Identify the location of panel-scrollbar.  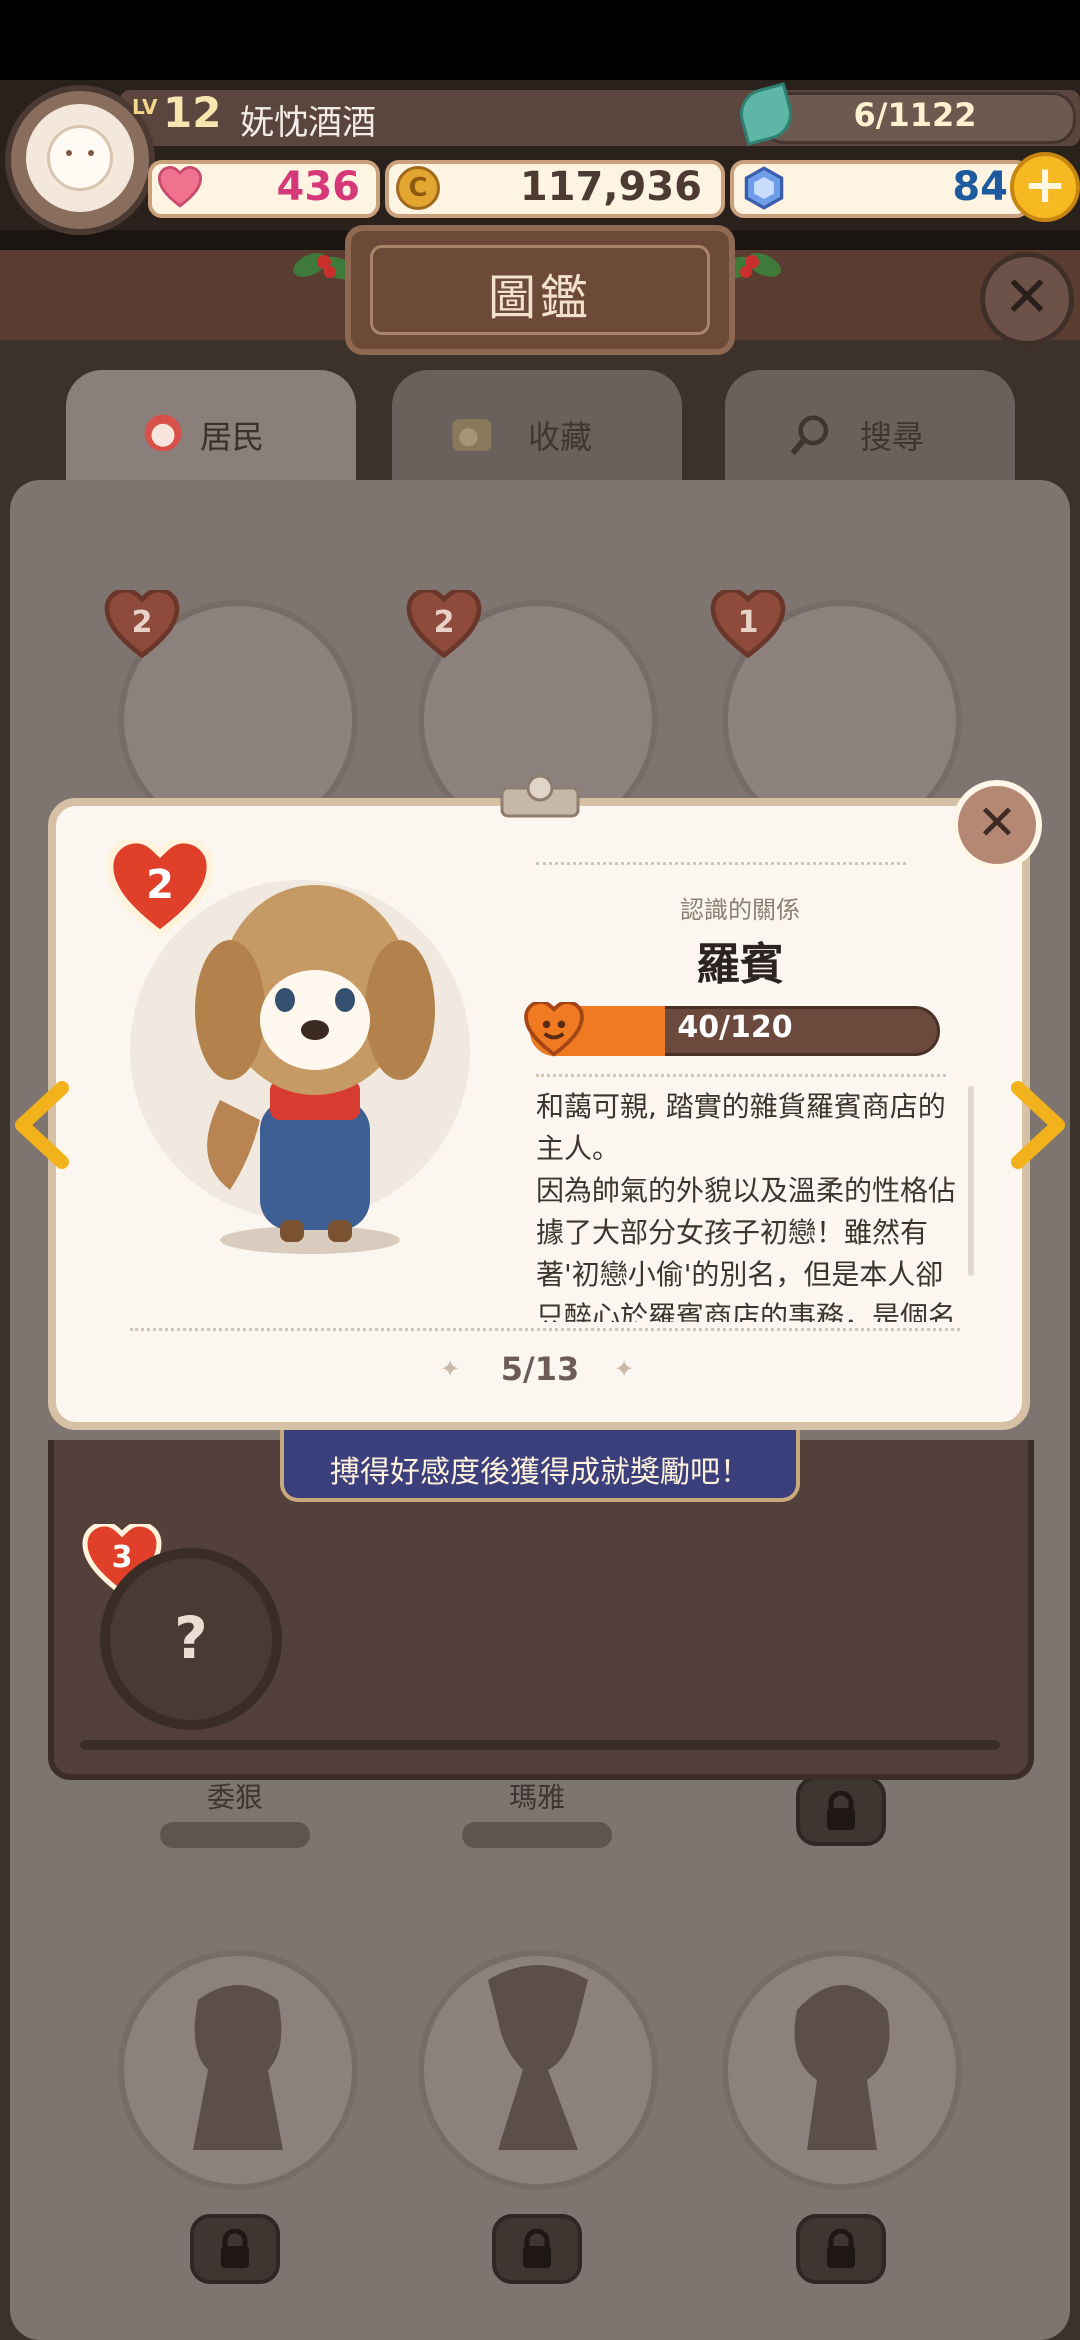
(540, 1745).